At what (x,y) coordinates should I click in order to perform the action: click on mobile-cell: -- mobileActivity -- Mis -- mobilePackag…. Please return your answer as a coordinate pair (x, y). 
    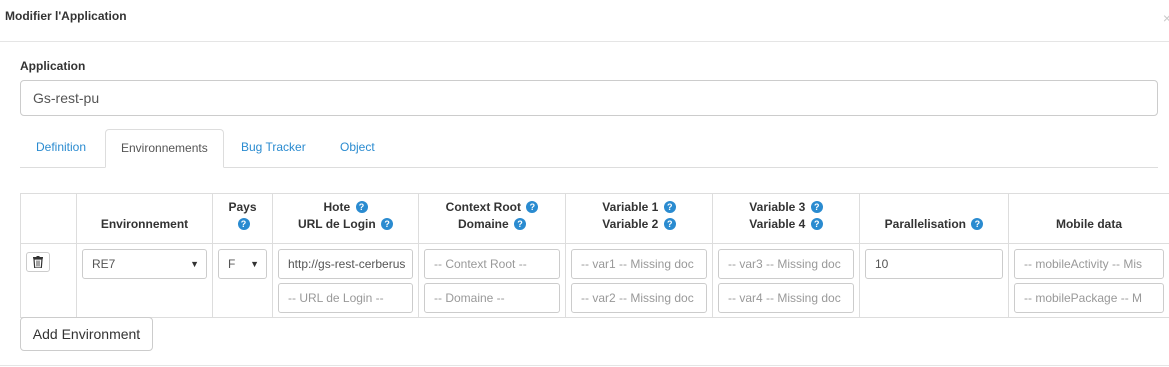
    Looking at the image, I should click on (1088, 280).